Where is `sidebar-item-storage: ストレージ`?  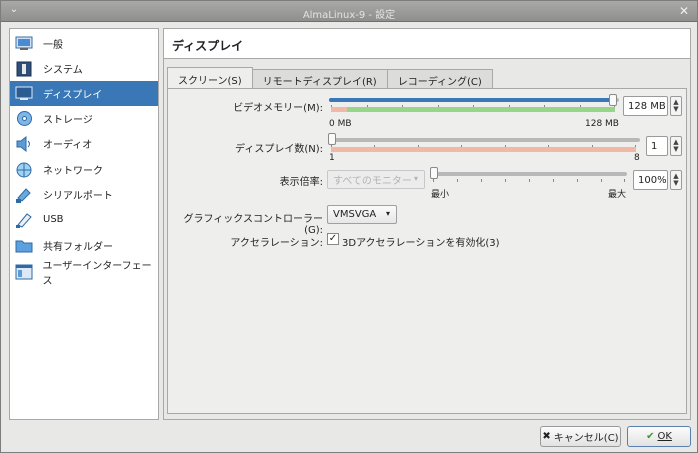
sidebar-item-storage: ストレージ is located at coordinates (84, 118).